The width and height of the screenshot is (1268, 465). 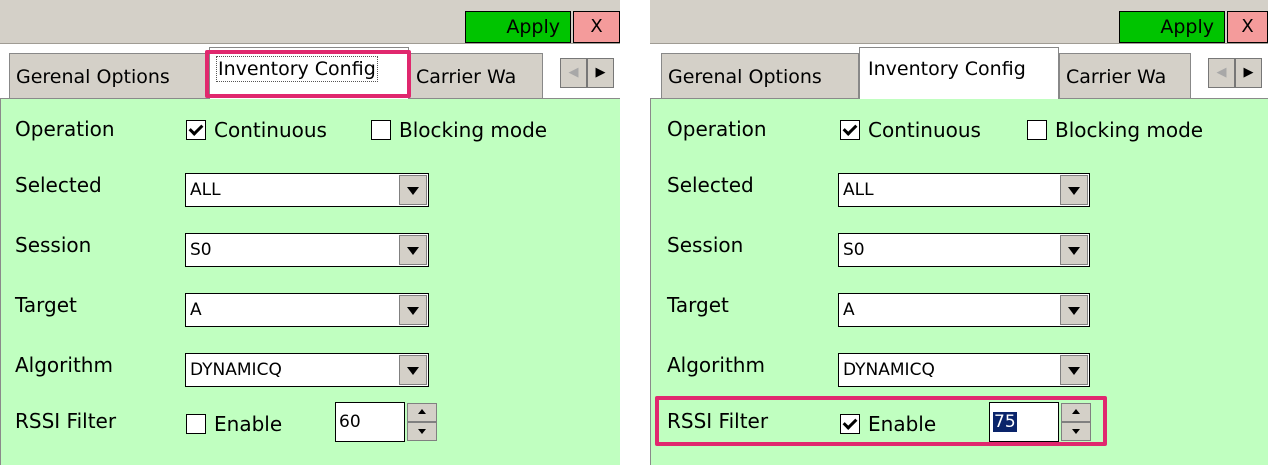 I want to click on rssi-threshold-input: 75, so click(x=1024, y=422).